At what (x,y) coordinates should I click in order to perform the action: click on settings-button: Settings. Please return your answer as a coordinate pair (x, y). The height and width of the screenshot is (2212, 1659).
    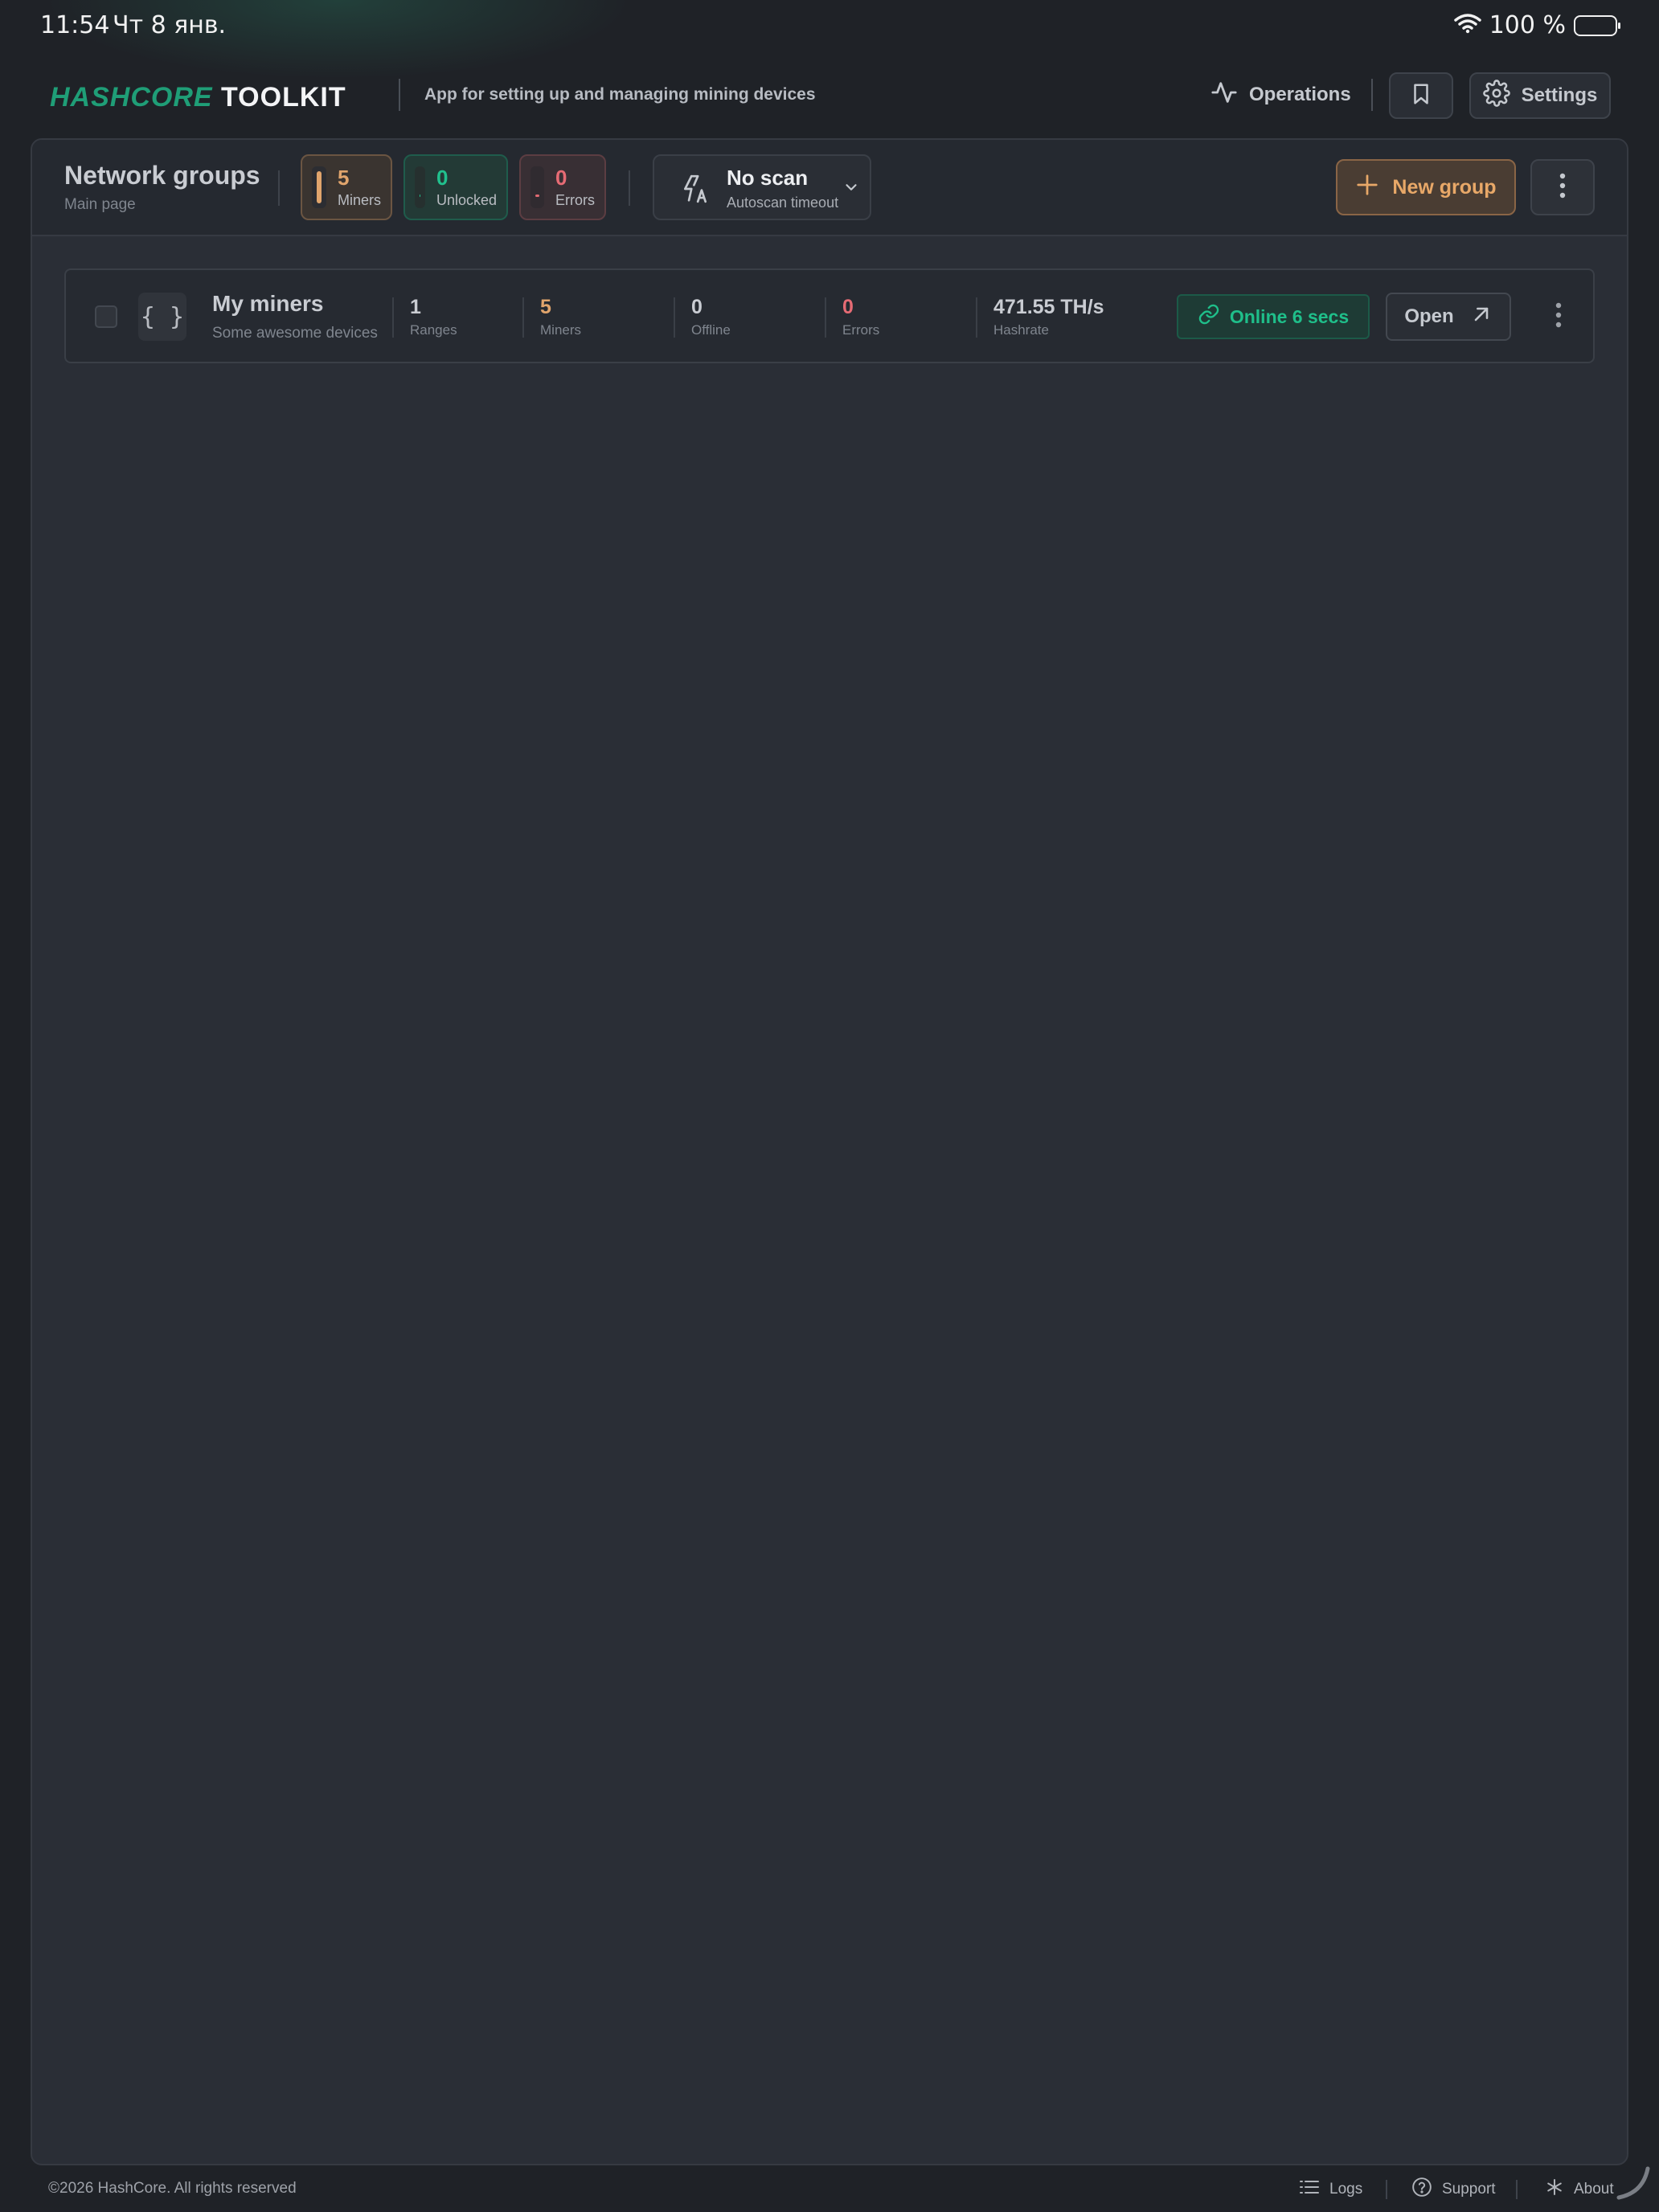
    Looking at the image, I should click on (1540, 95).